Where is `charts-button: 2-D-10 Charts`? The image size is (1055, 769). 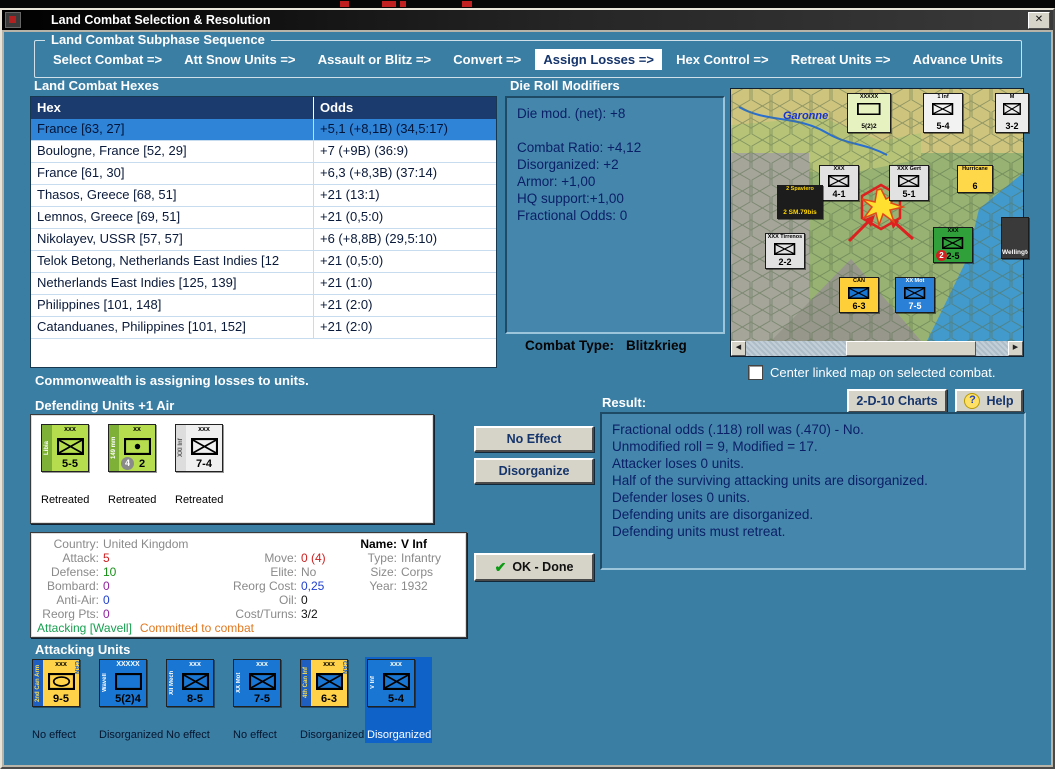
charts-button: 2-D-10 Charts is located at coordinates (897, 401).